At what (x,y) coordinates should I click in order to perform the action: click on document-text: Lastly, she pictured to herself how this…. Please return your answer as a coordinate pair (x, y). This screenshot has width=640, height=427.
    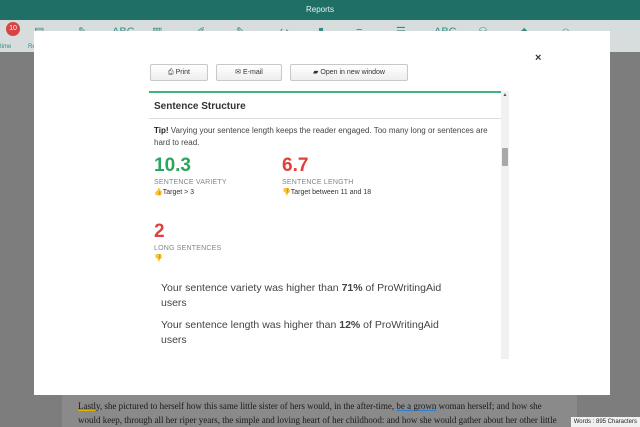
    Looking at the image, I should click on (323, 413).